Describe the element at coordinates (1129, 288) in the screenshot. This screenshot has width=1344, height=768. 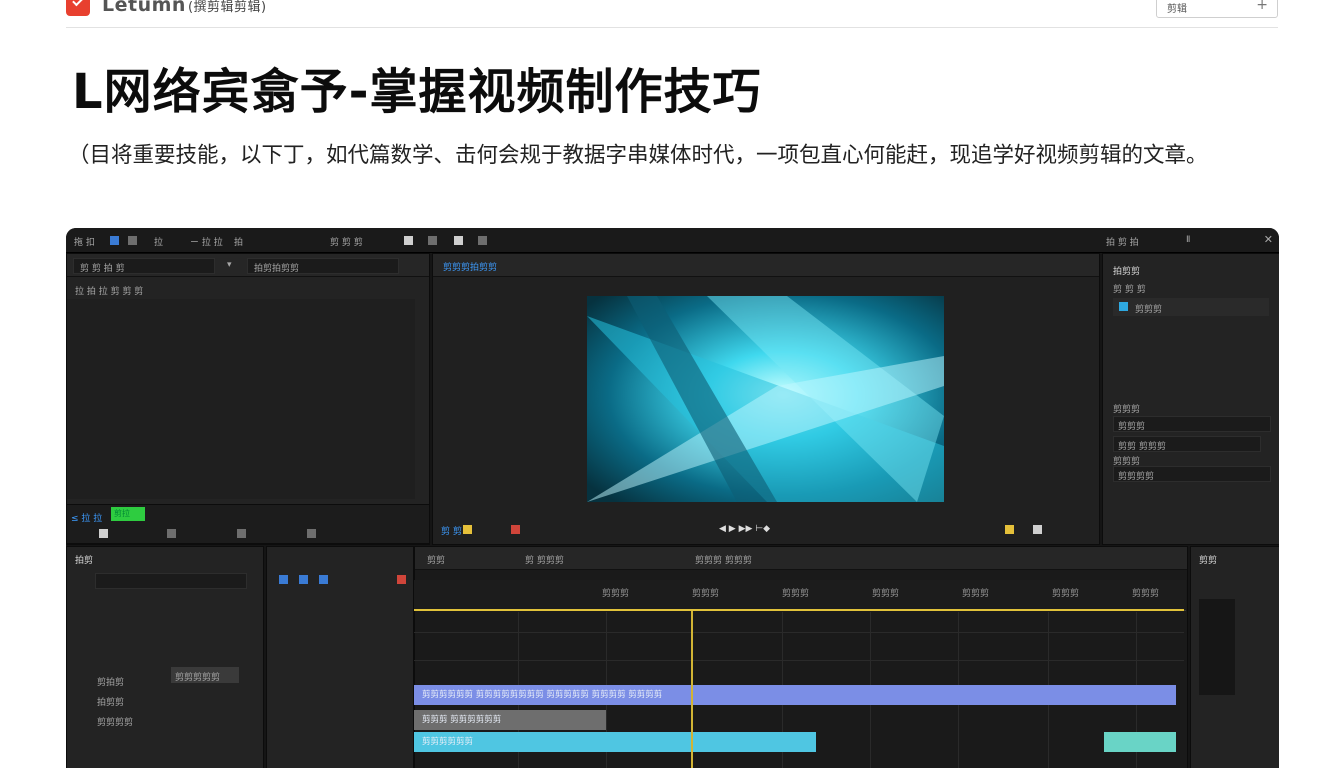
I see `effects-row-1: 剪 剪 剪` at that location.